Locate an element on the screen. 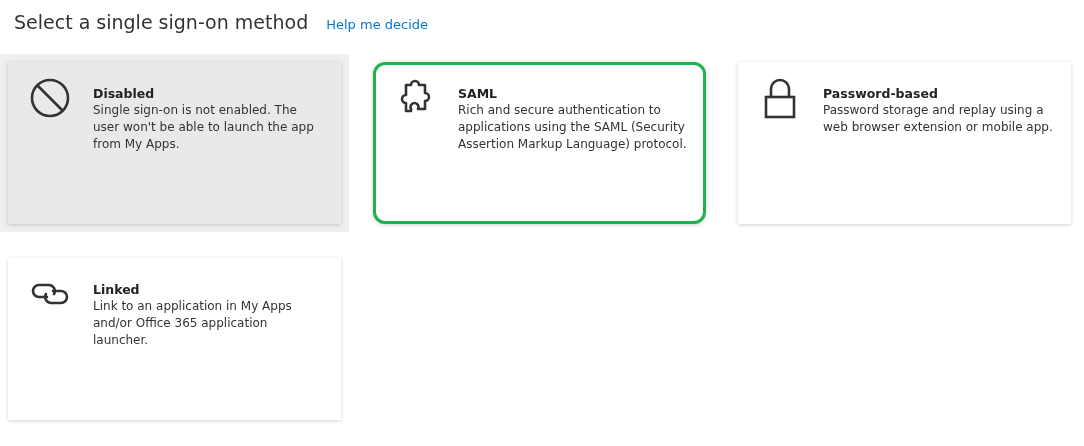 This screenshot has height=446, width=1084. method-title: Disabled is located at coordinates (124, 93).